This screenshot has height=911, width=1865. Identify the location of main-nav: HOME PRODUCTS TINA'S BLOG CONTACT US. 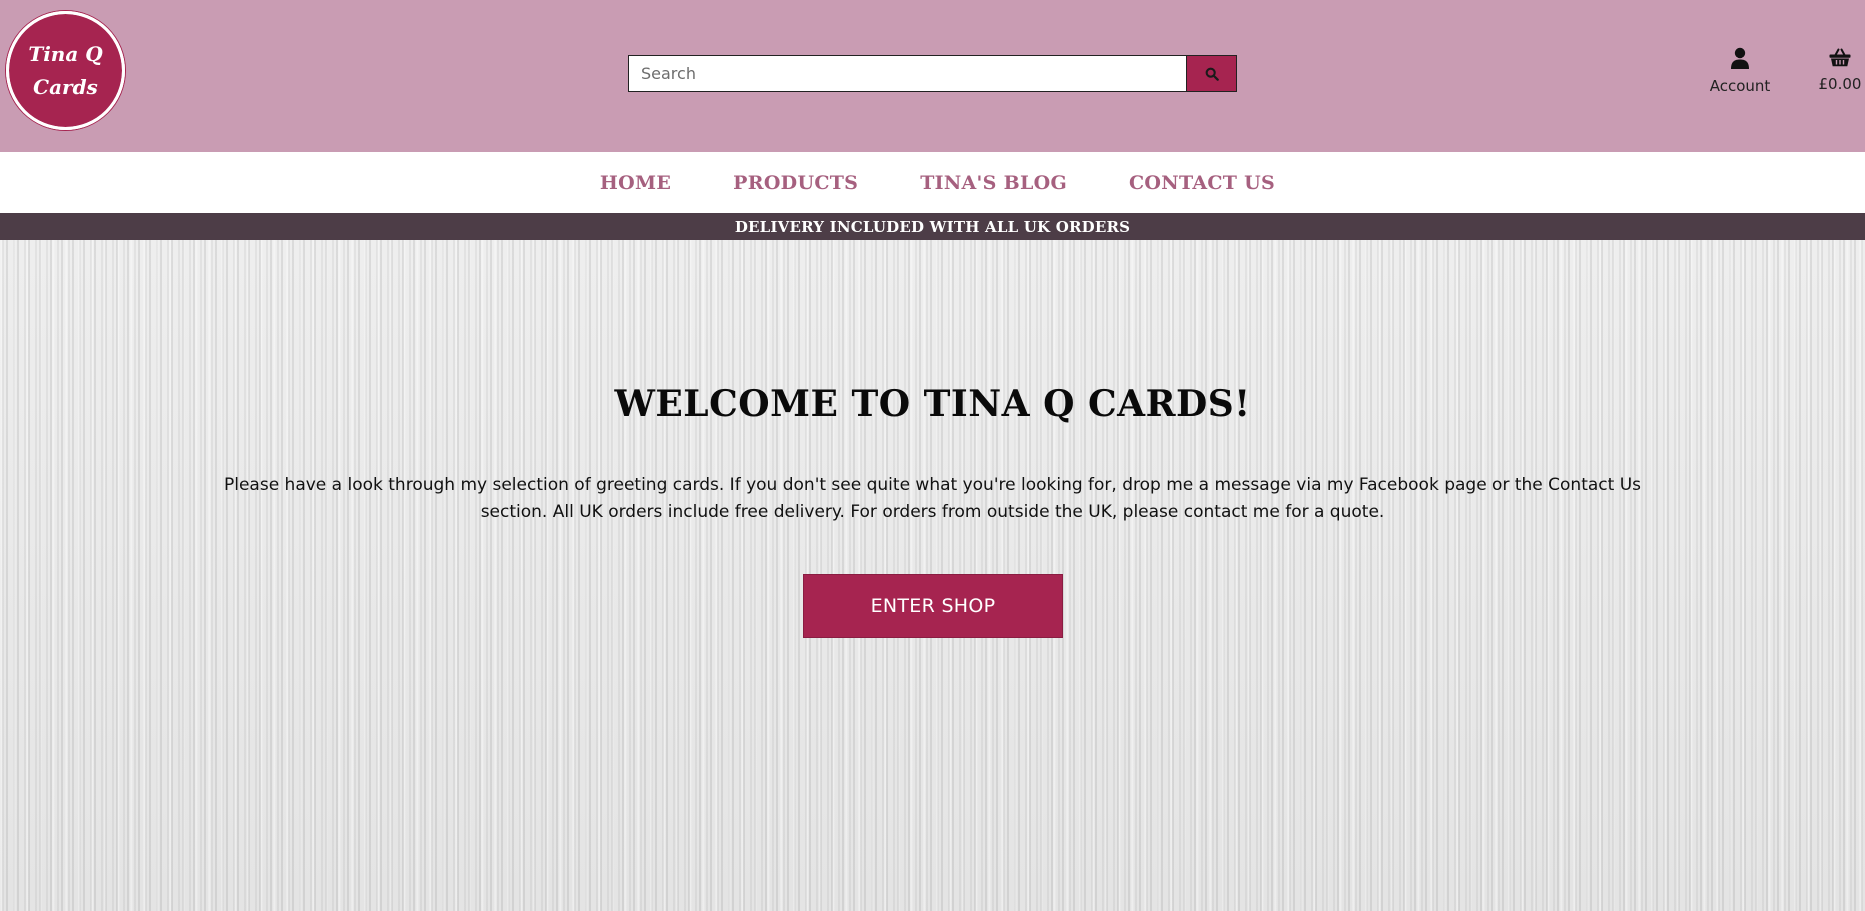
(932, 182).